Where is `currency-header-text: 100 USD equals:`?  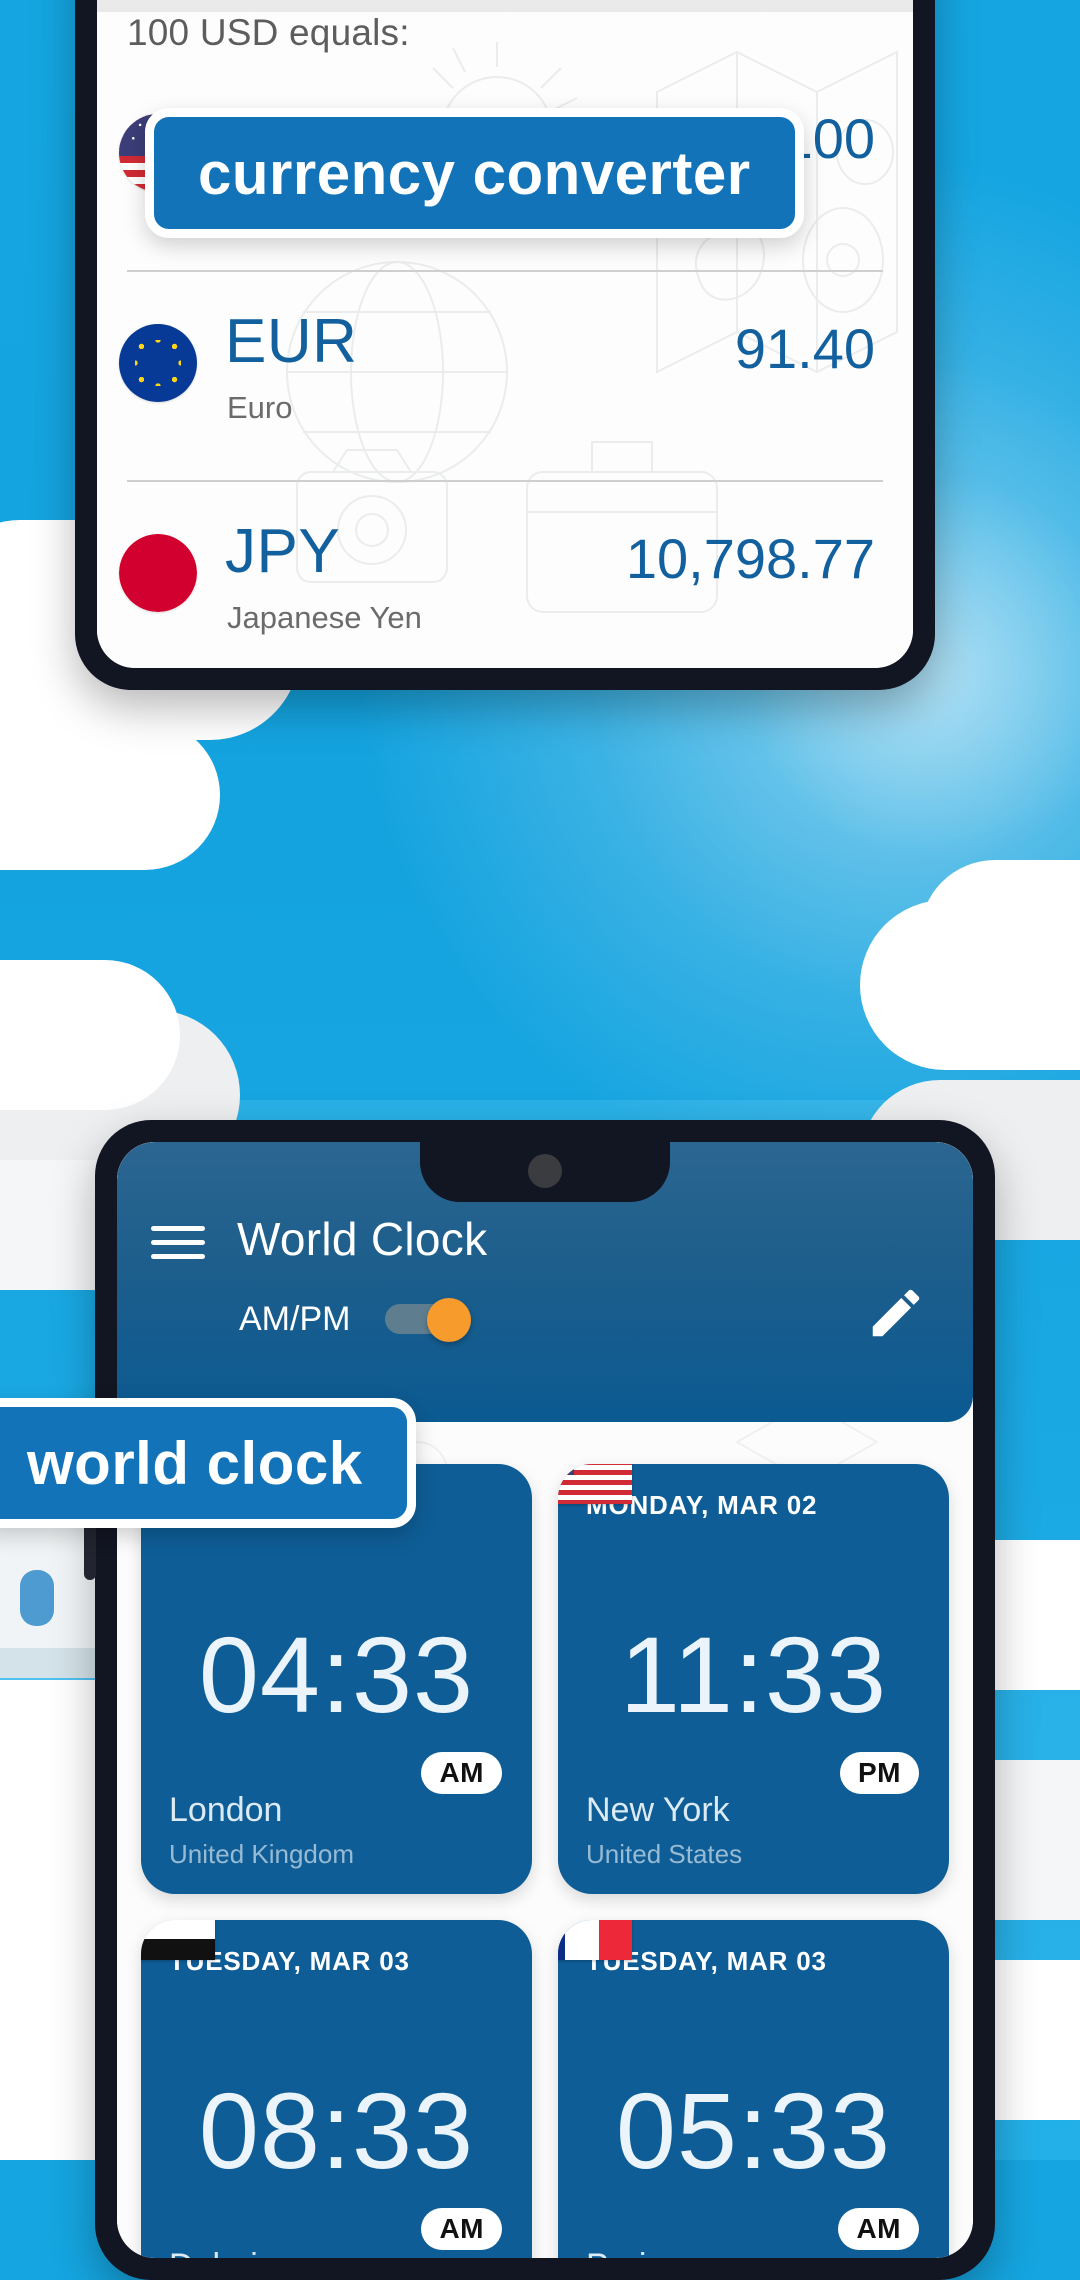 currency-header-text: 100 USD equals: is located at coordinates (268, 32).